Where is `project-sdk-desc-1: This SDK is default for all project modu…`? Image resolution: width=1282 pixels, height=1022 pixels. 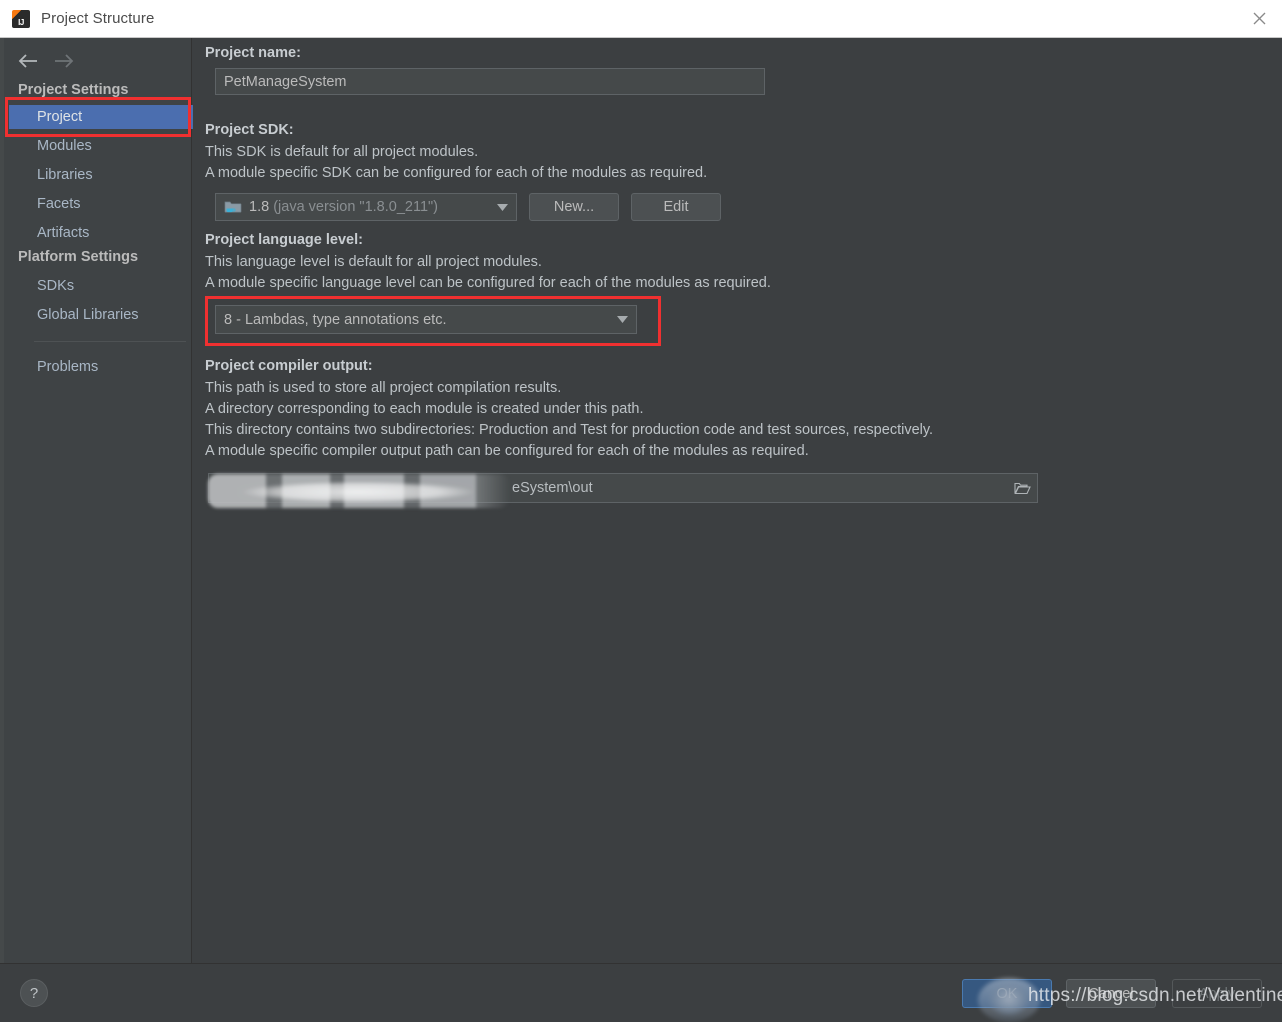
project-sdk-desc-1: This SDK is default for all project modu… is located at coordinates (342, 152).